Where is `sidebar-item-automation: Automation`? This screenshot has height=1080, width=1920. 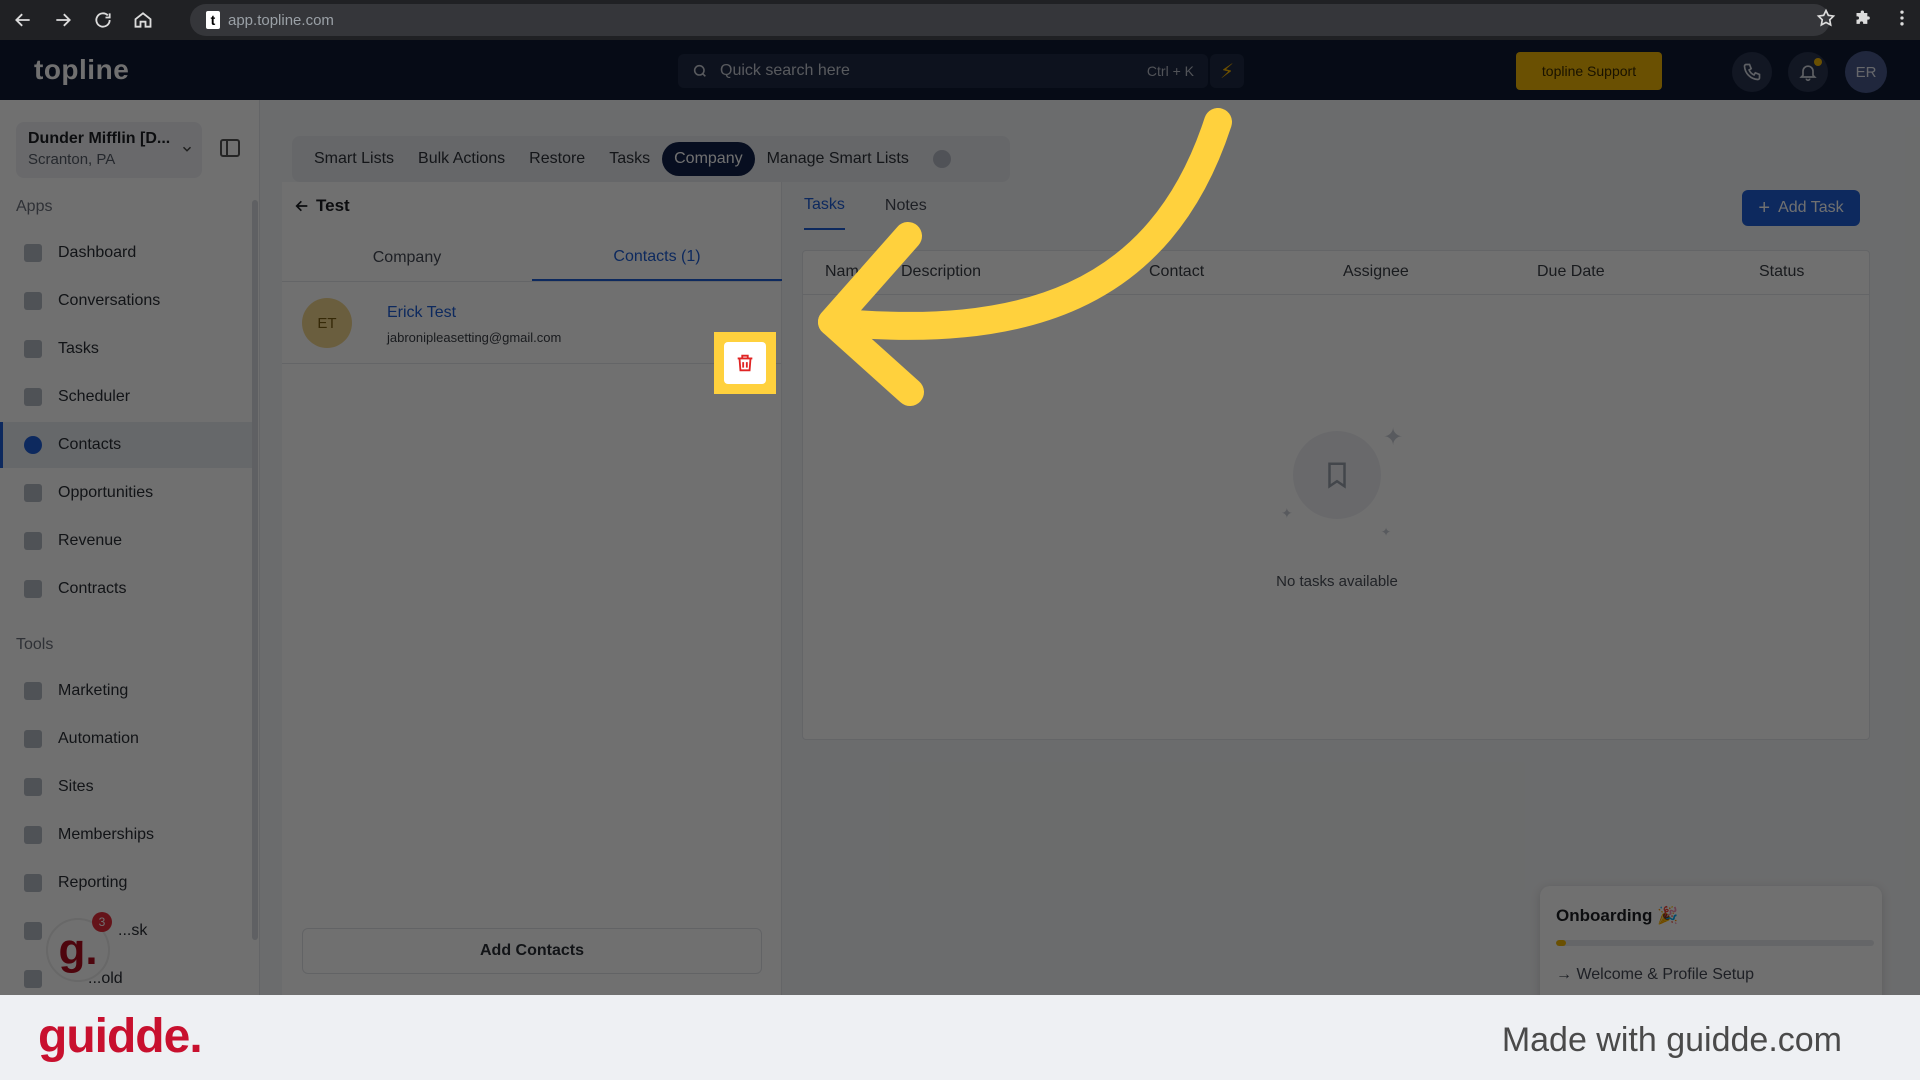 sidebar-item-automation: Automation is located at coordinates (126, 739).